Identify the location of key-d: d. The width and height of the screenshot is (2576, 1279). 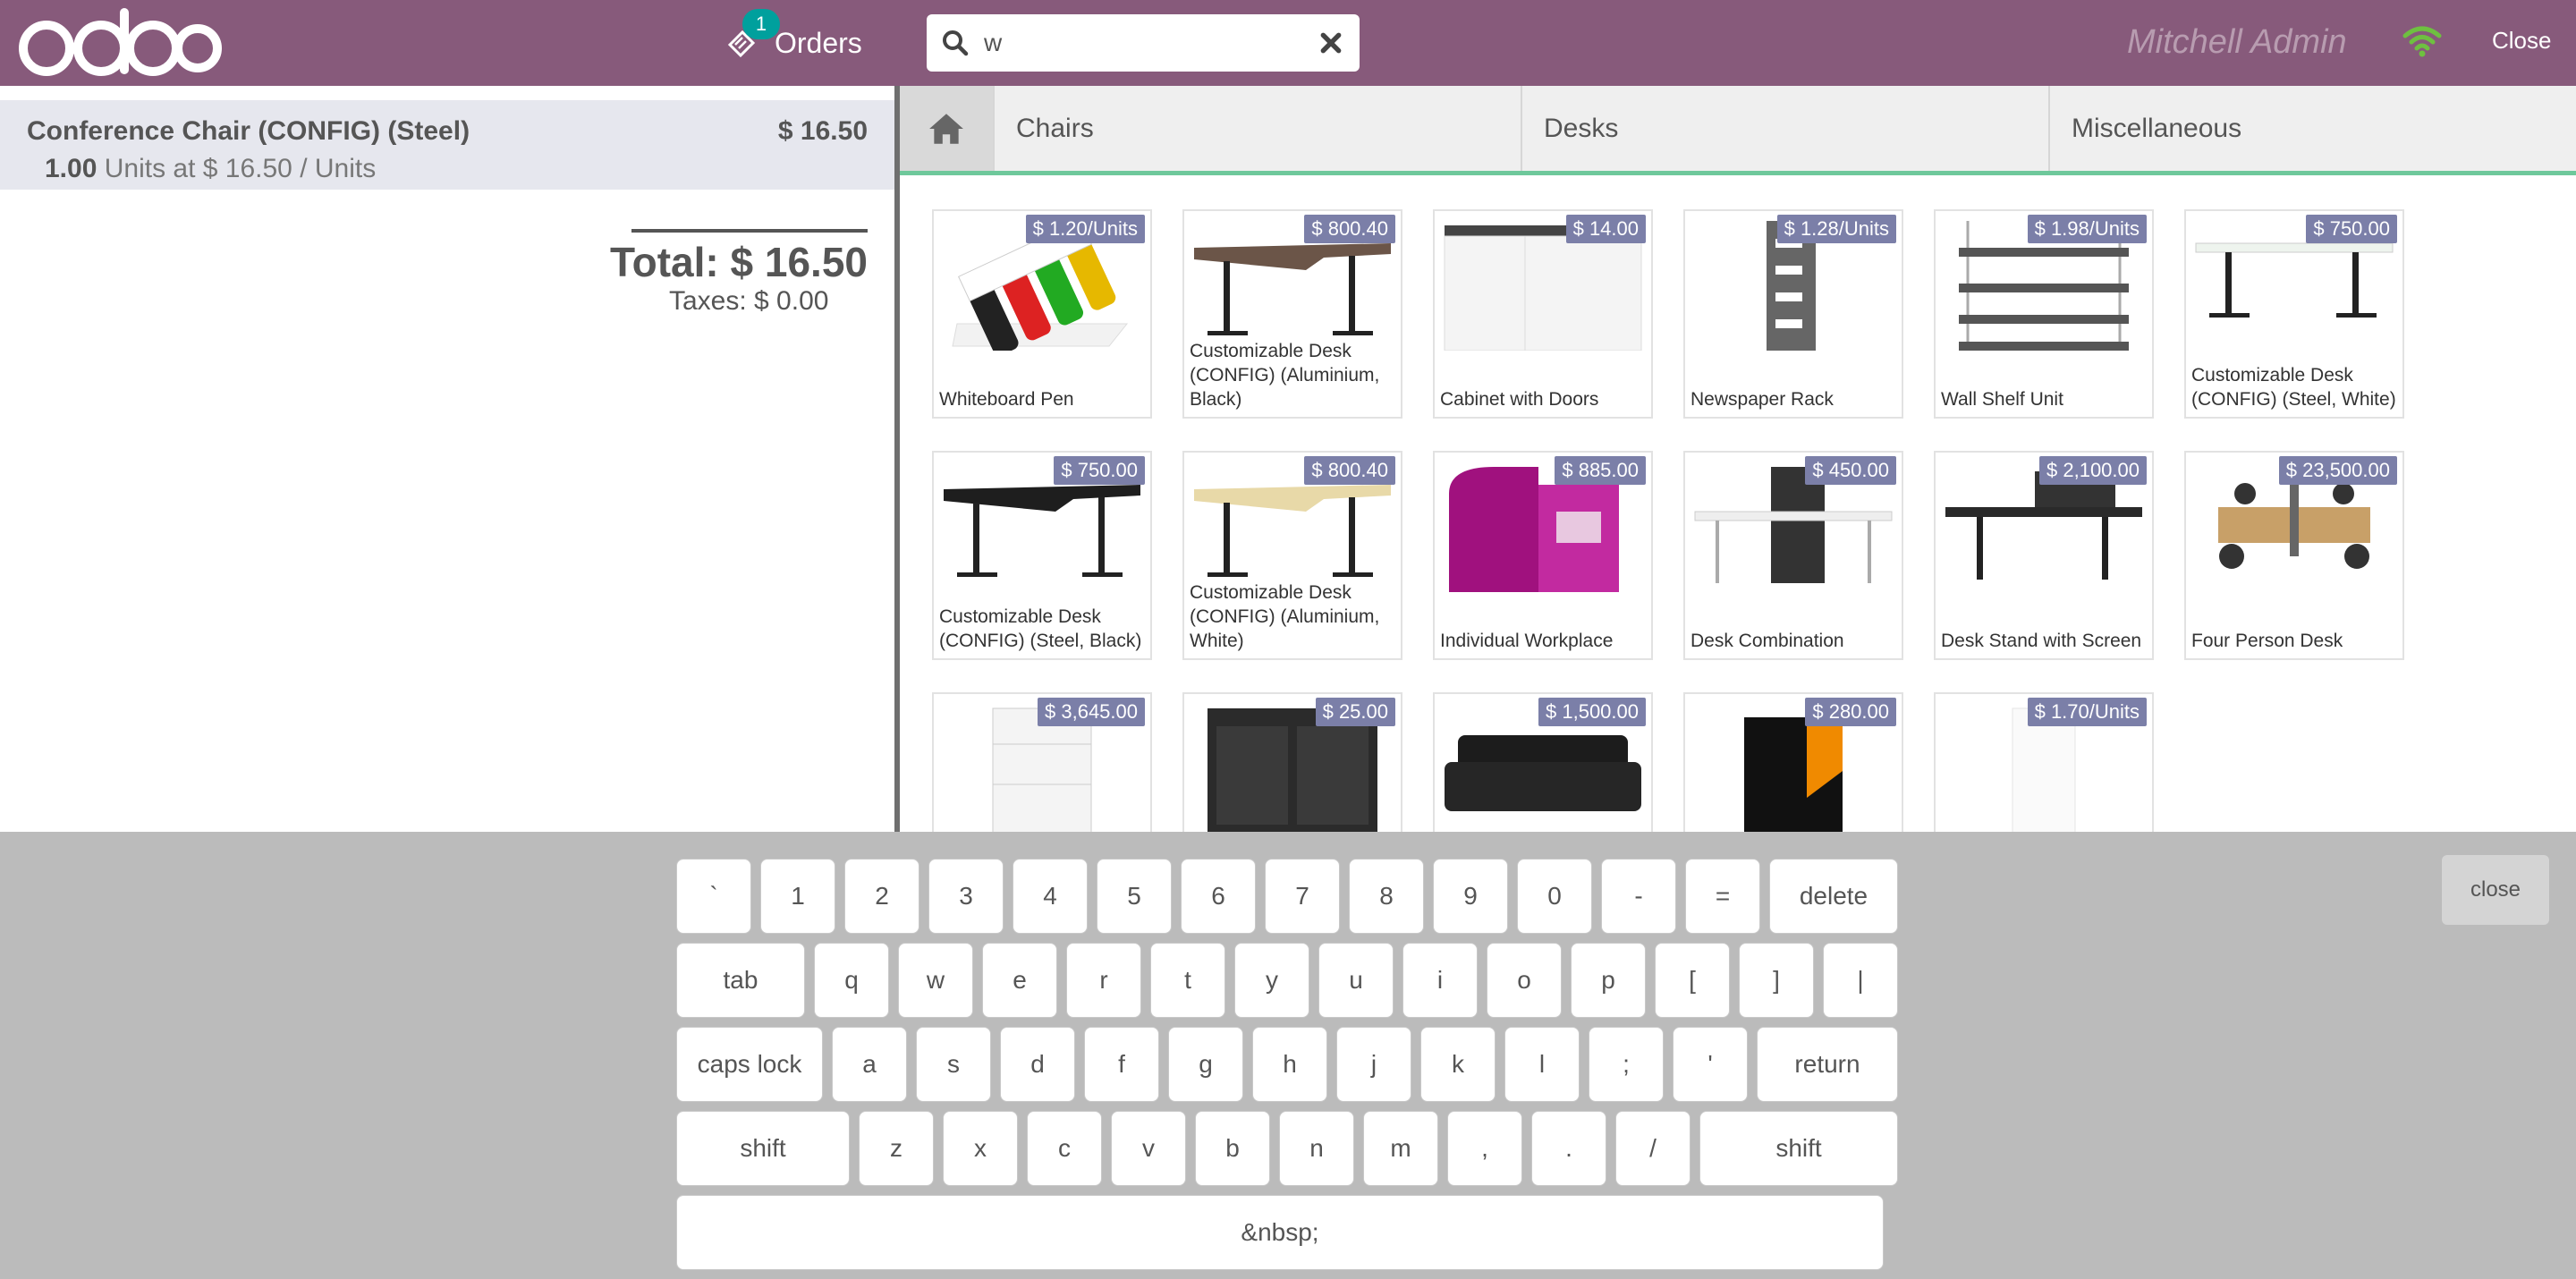
(1037, 1065).